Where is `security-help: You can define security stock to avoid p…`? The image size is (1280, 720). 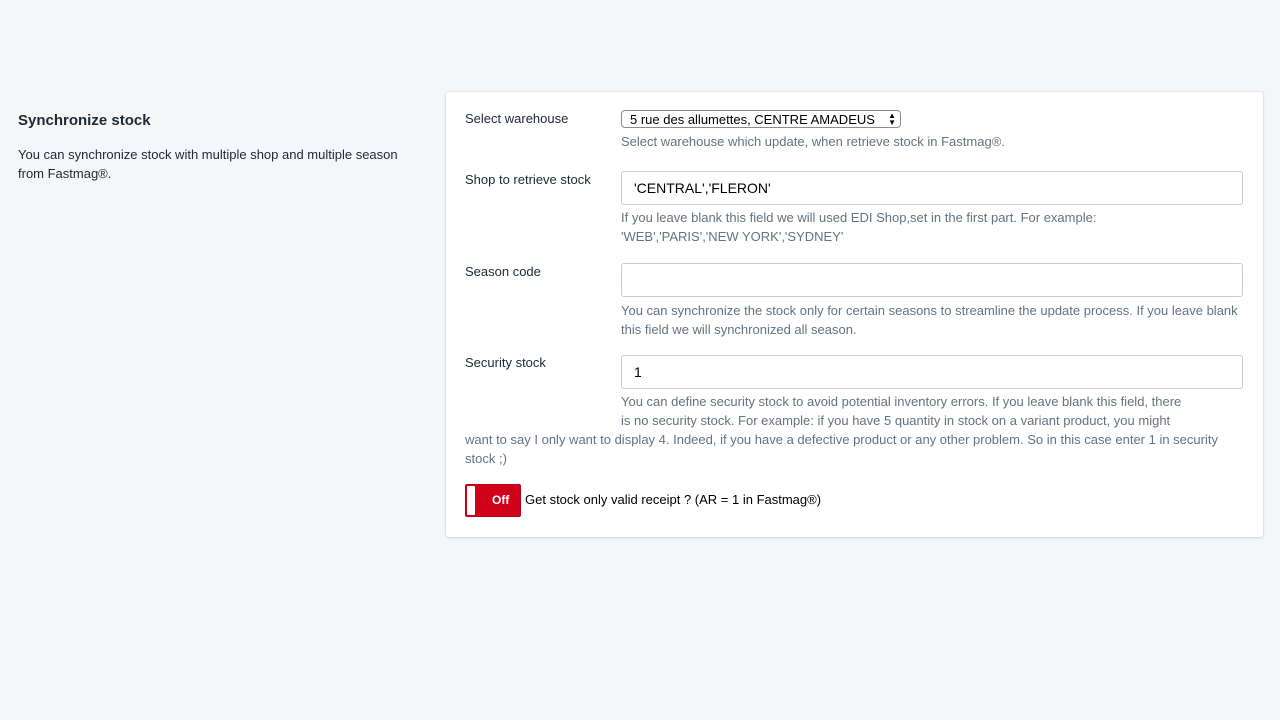 security-help: You can define security stock to avoid p… is located at coordinates (857, 430).